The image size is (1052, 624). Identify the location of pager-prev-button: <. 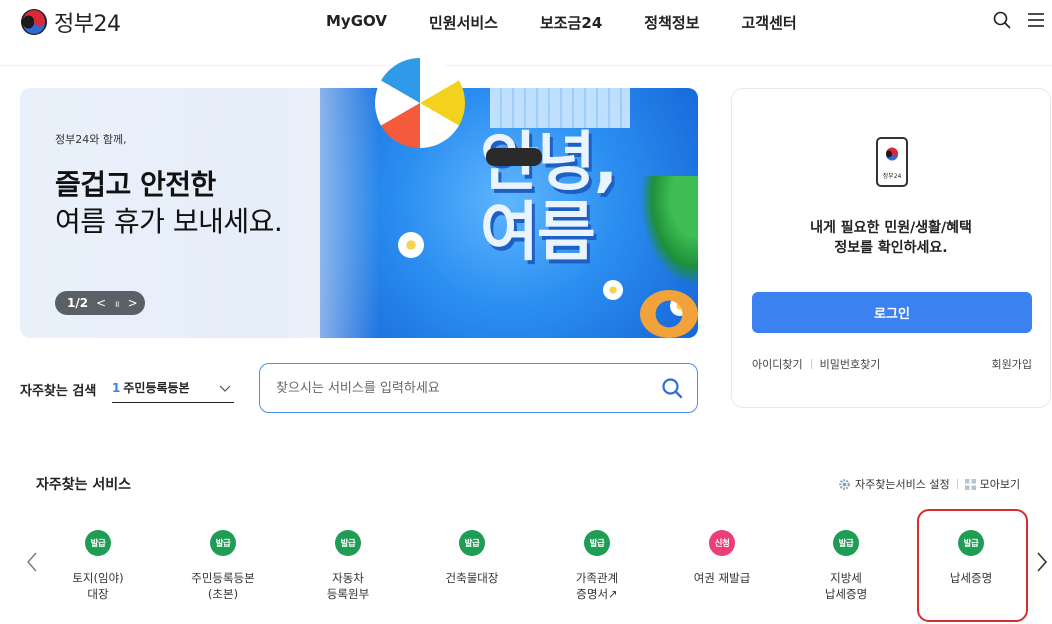
(101, 303).